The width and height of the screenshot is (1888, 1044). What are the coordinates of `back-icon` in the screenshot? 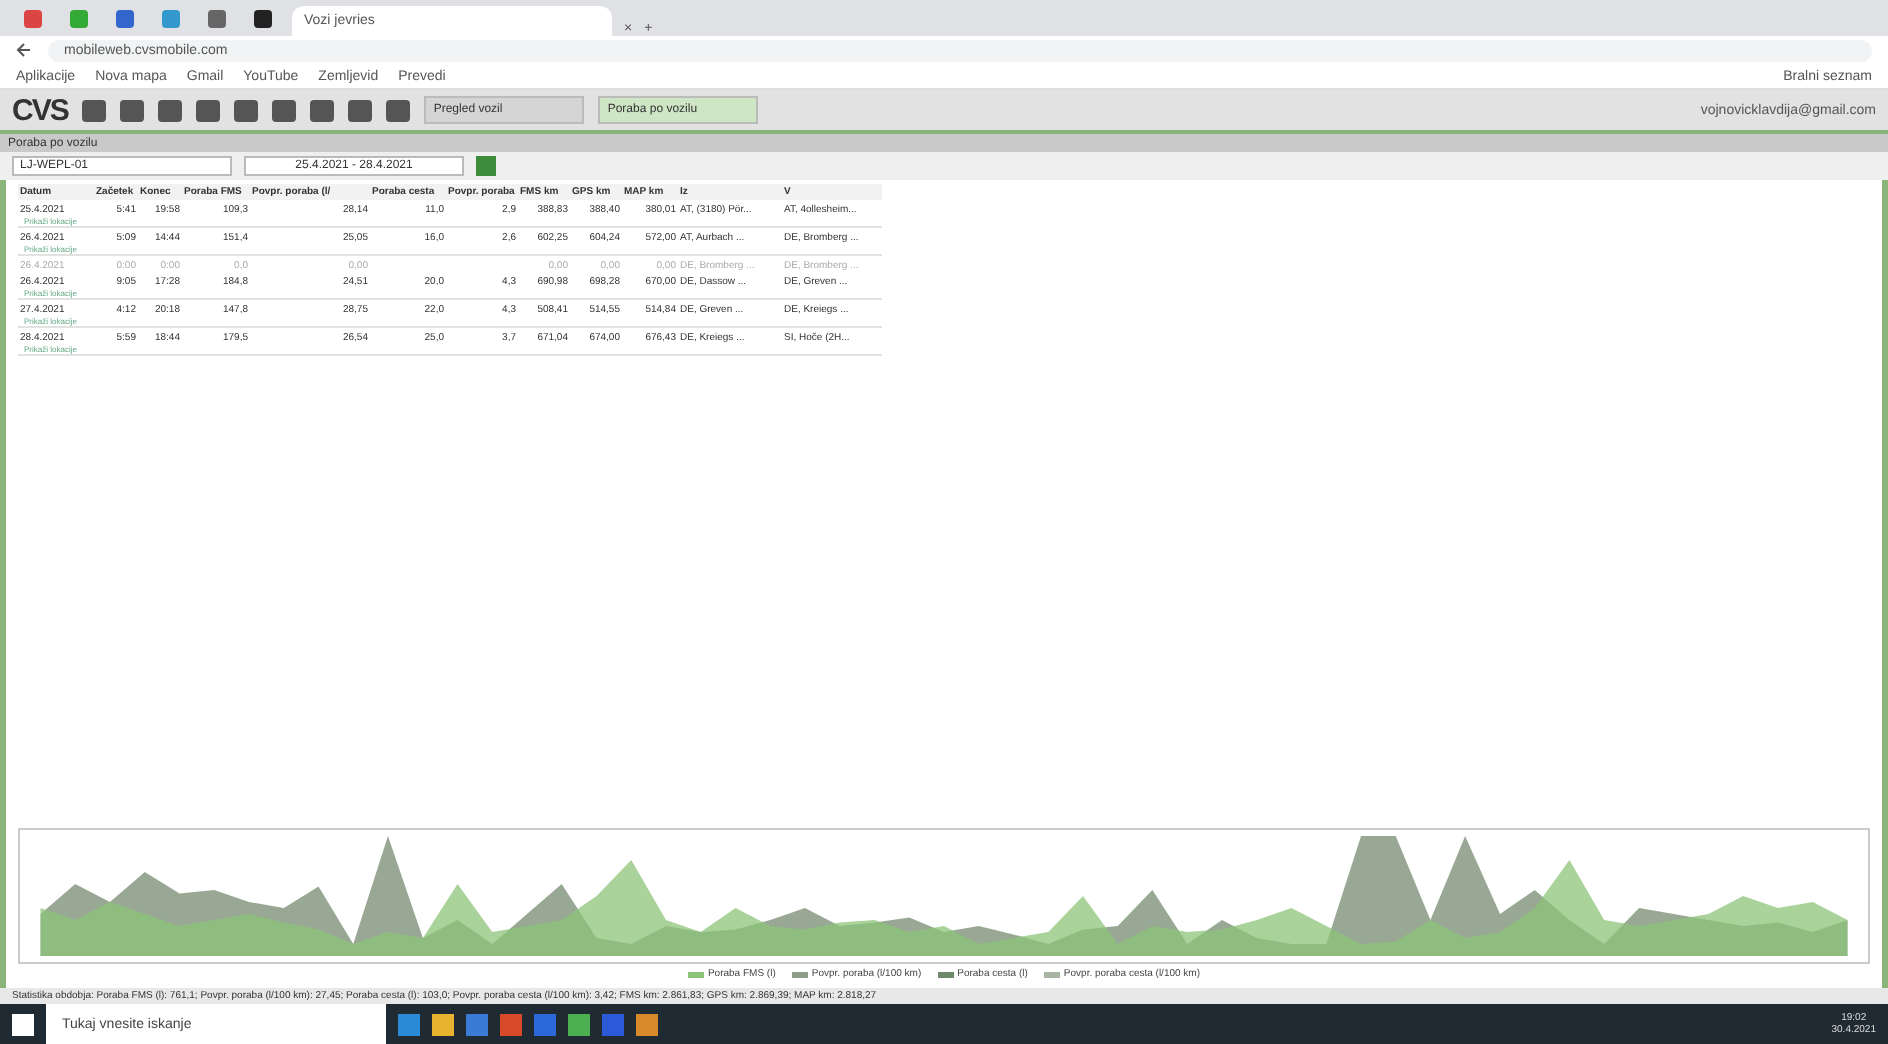 It's located at (24, 50).